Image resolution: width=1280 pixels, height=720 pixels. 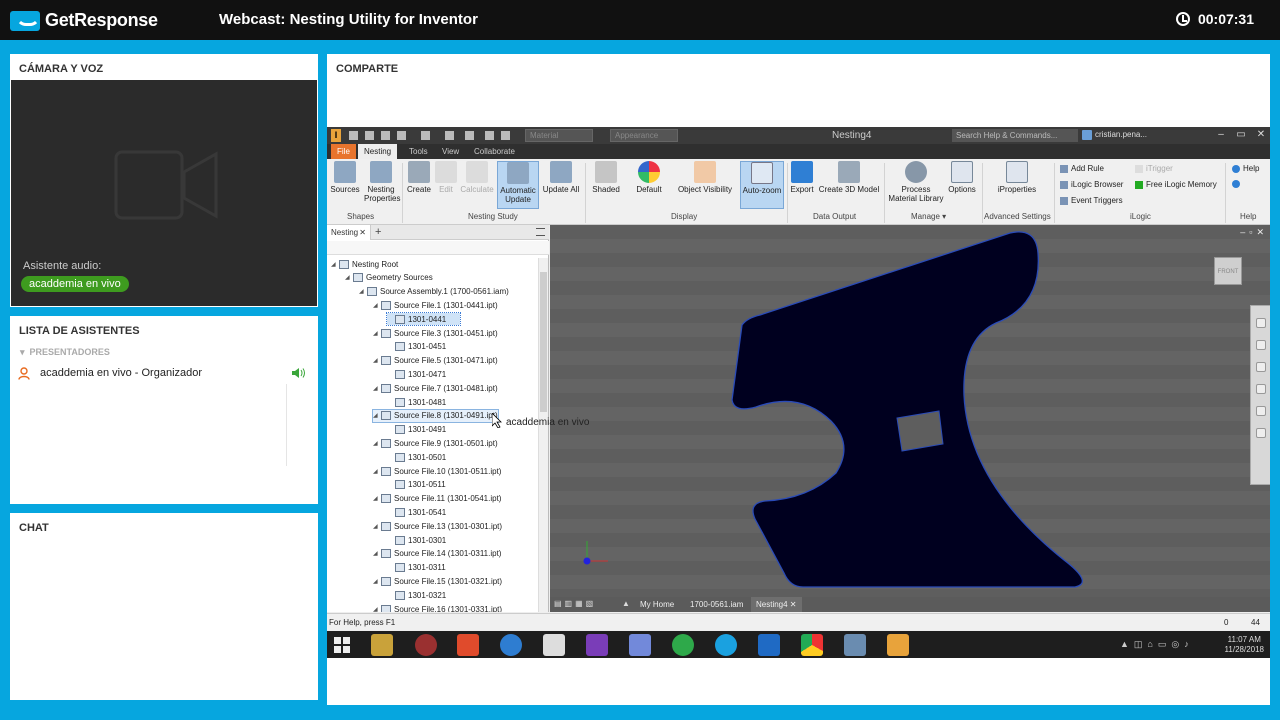 I want to click on group-label-manage: Manage ▾, so click(x=928, y=216).